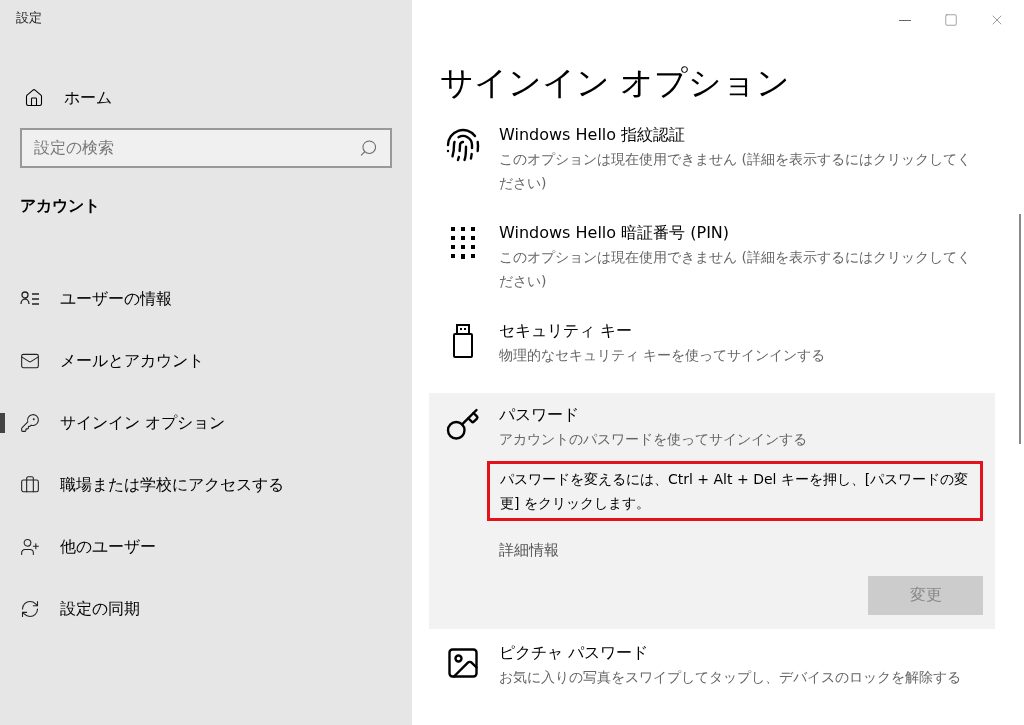 This screenshot has width=1024, height=725. What do you see at coordinates (616, 82) in the screenshot?
I see `page-title: サインイン オプション` at bounding box center [616, 82].